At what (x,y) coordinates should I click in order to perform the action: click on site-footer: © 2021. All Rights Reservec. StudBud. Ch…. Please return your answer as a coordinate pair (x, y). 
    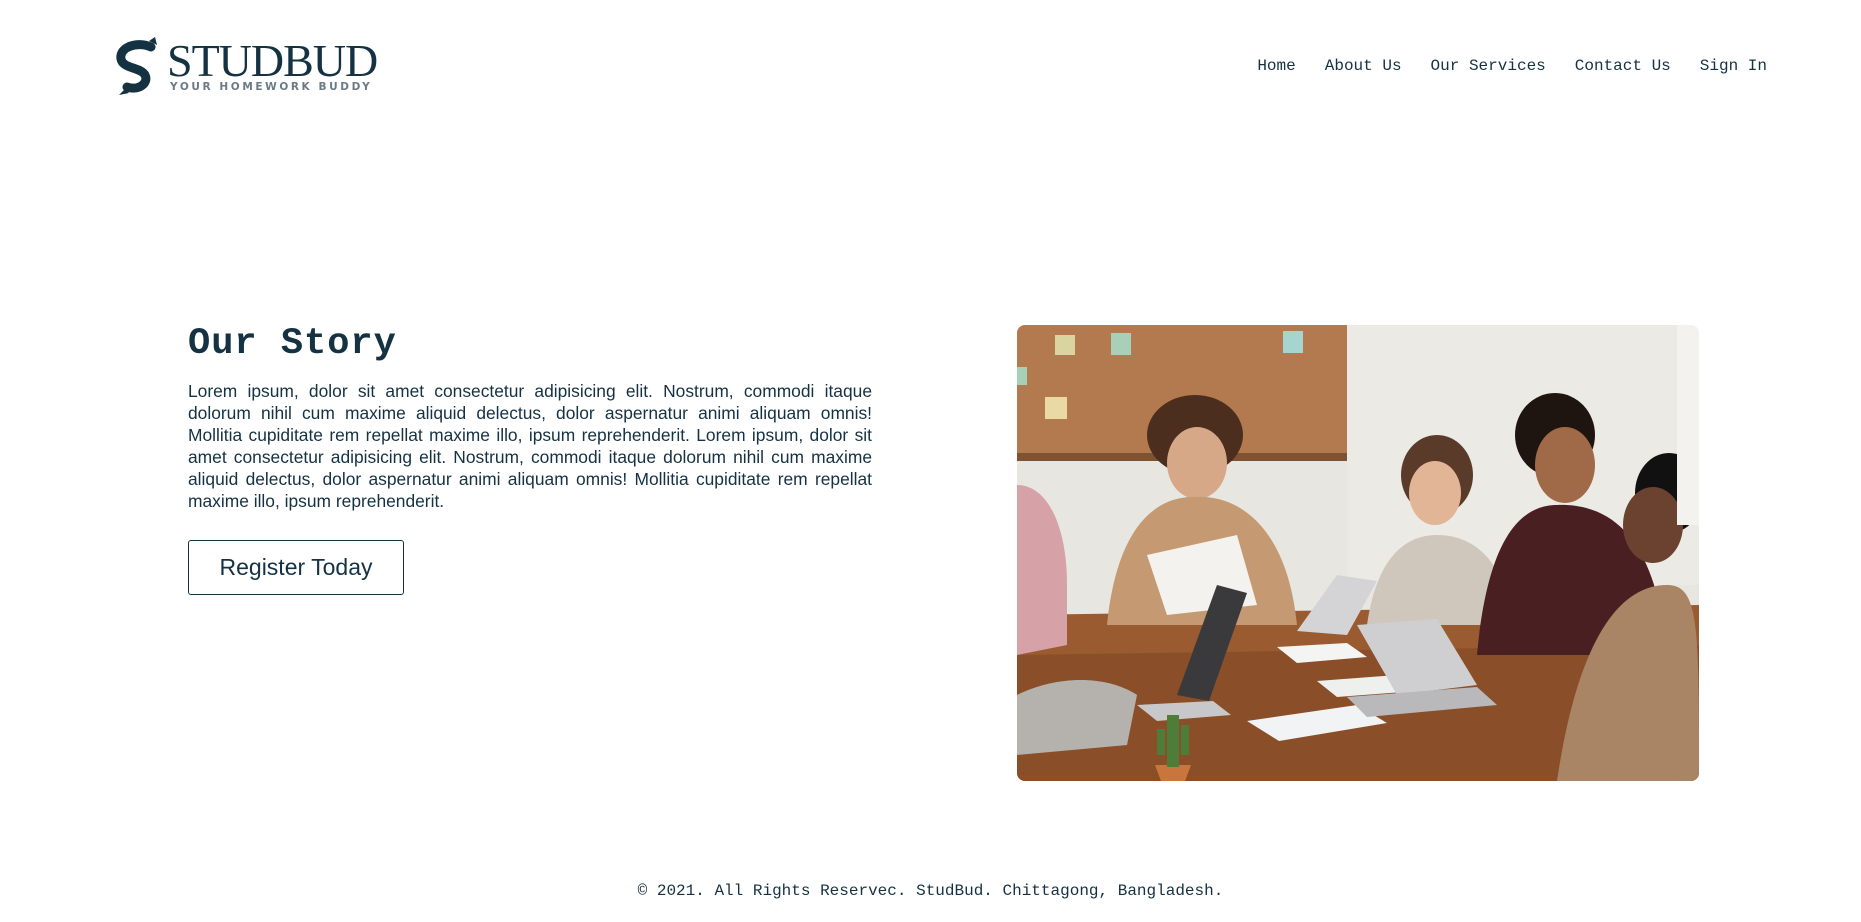
    Looking at the image, I should click on (930, 891).